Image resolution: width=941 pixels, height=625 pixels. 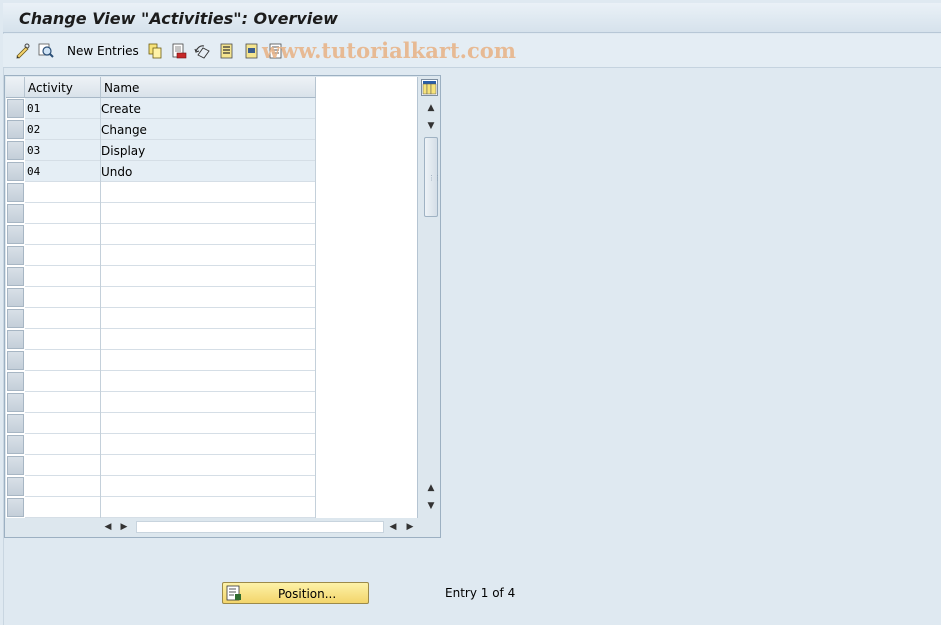 I want to click on scroll-up-icon: ▲, so click(x=431, y=108).